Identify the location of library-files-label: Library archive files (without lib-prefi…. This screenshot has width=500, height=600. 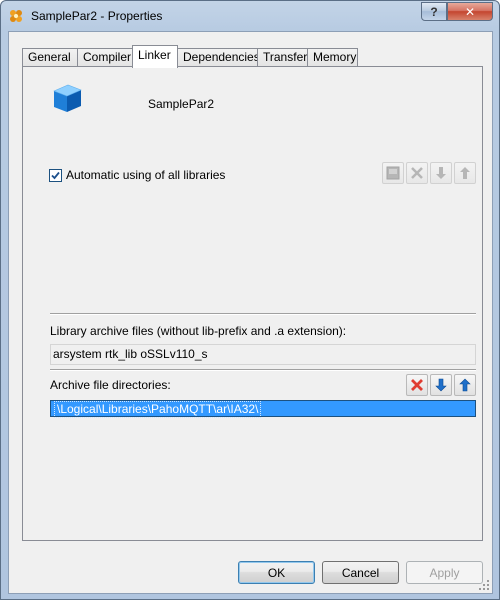
(198, 331).